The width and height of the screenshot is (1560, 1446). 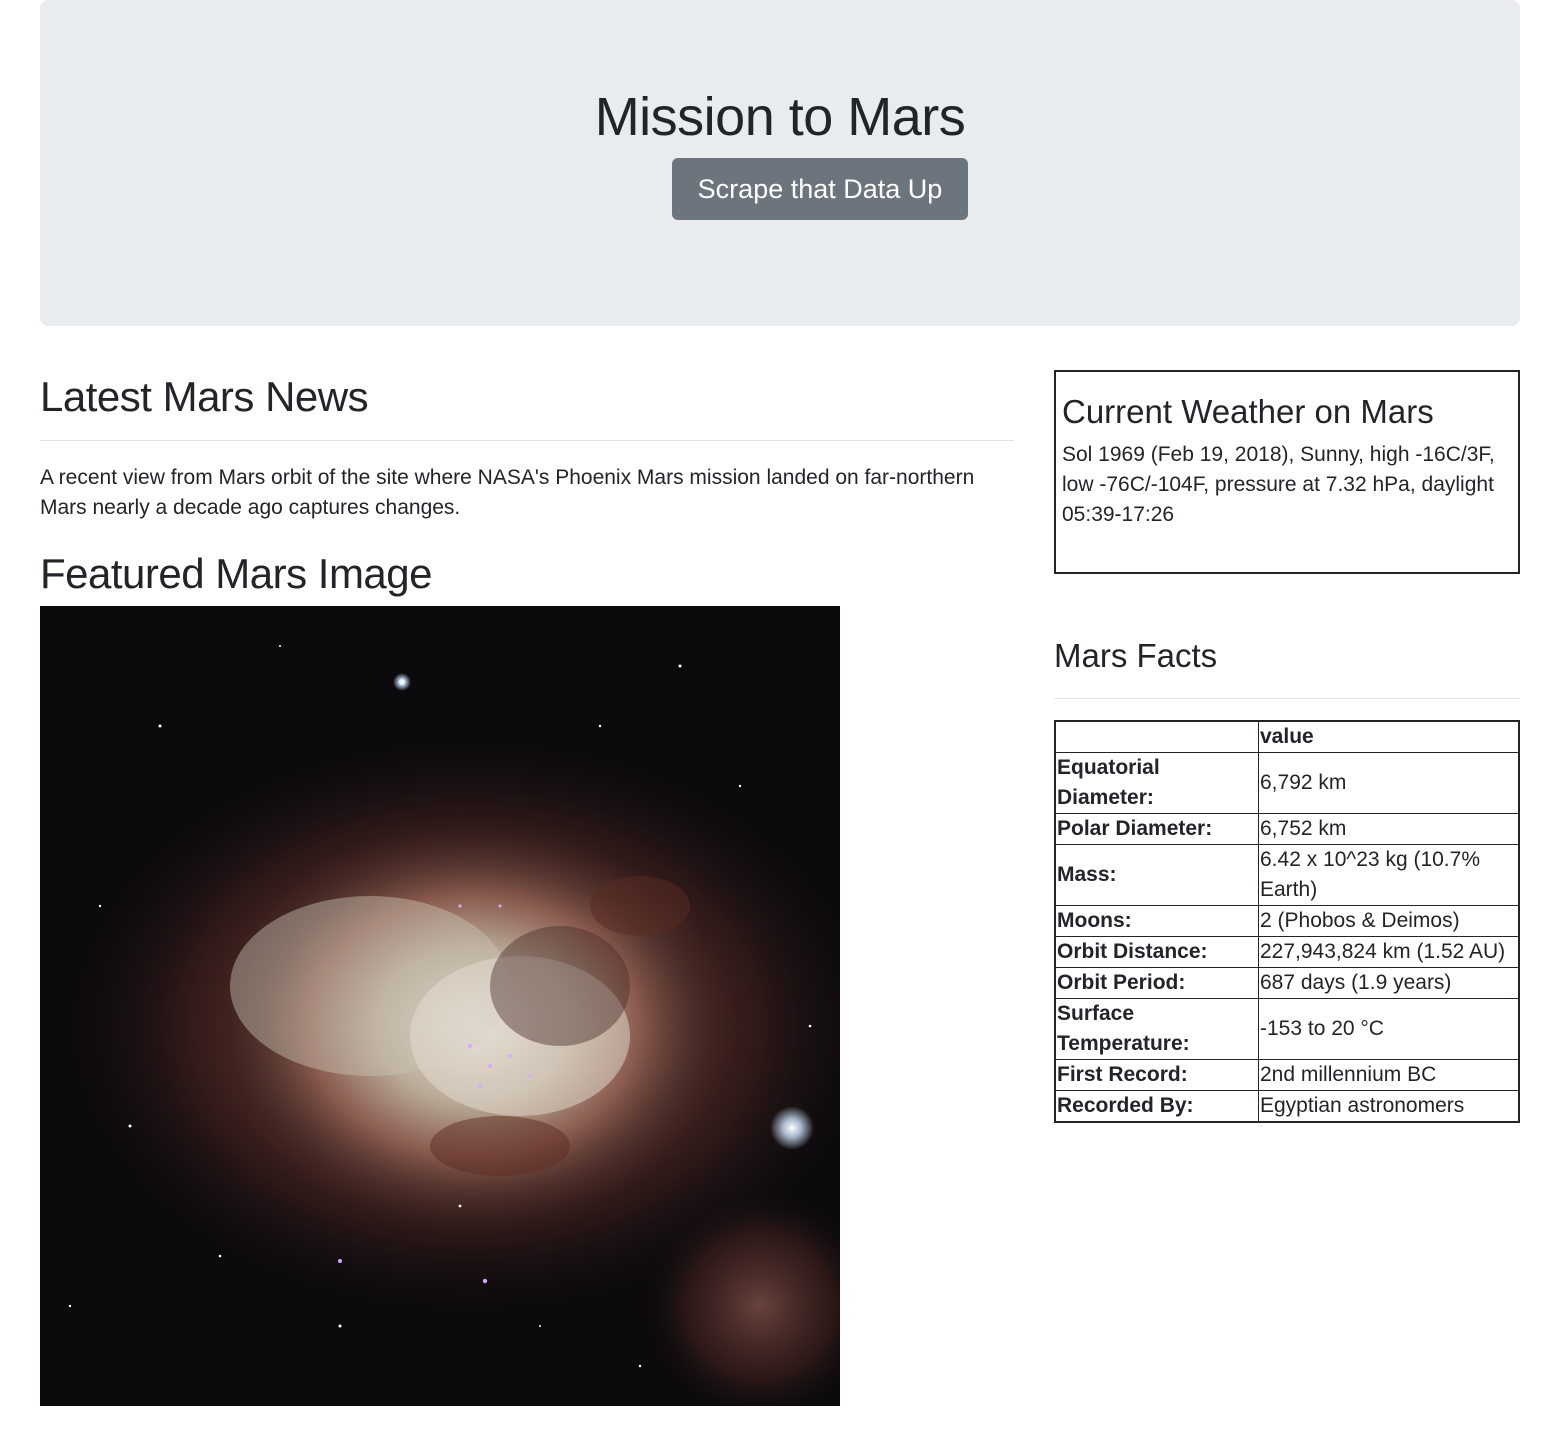 I want to click on fact-value: 2 (Phobos & Deimos), so click(x=1389, y=921).